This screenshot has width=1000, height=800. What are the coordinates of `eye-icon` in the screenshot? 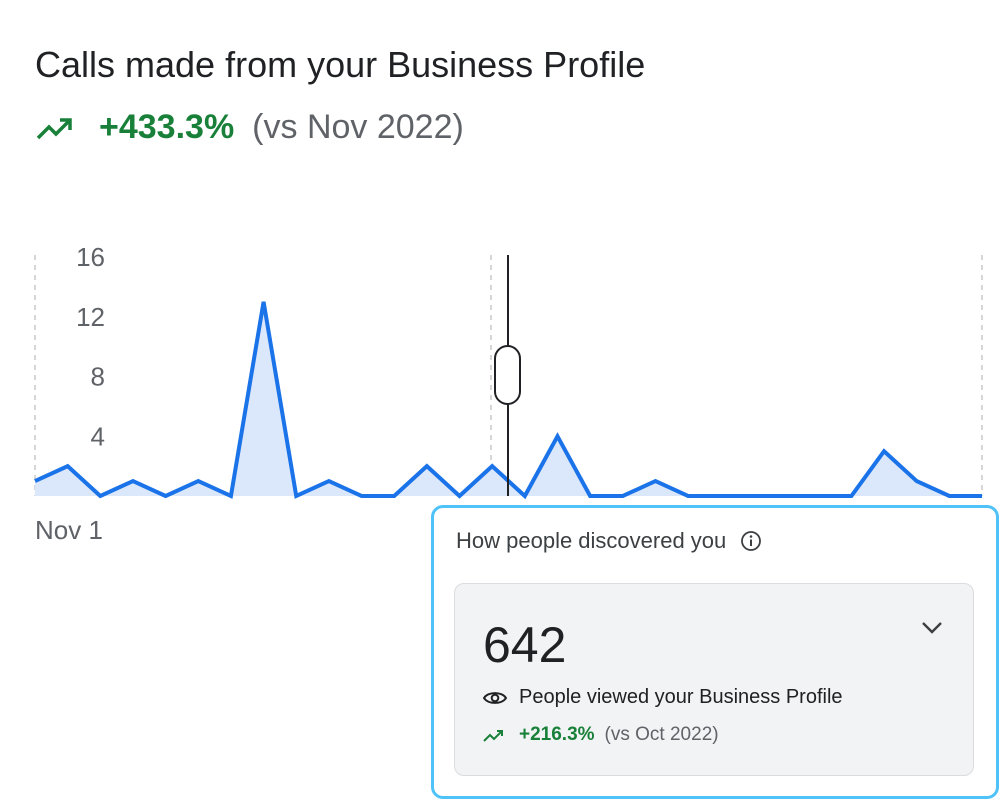 It's located at (495, 697).